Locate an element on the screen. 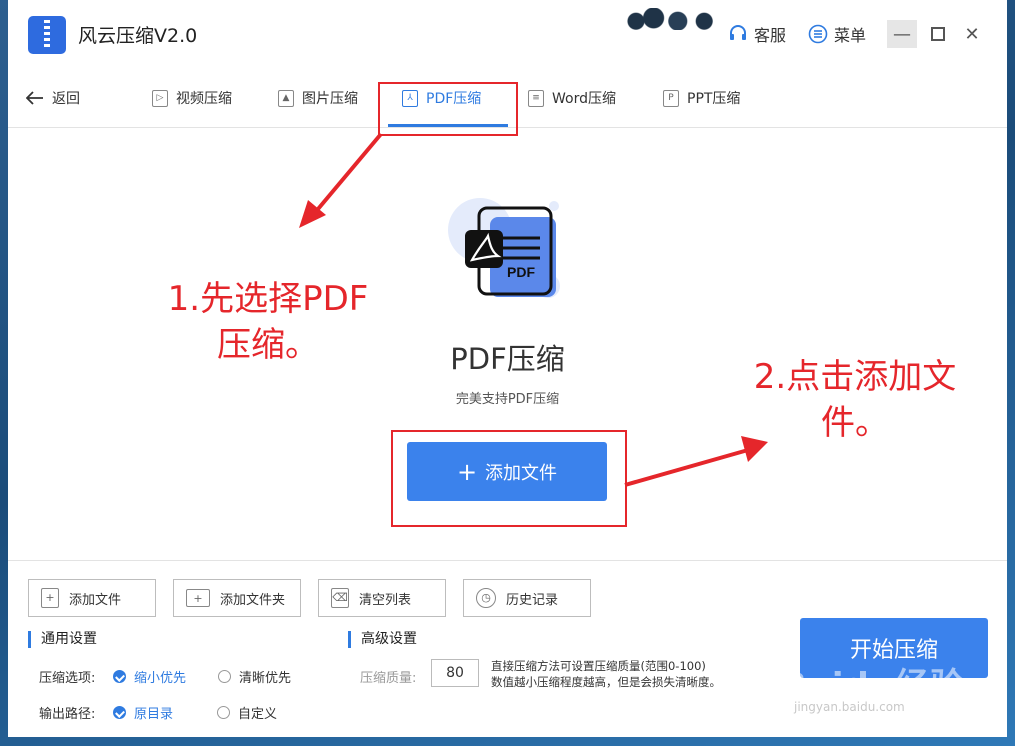 This screenshot has height=746, width=1015. compress-option-row: 压缩选项: 缩小优先 清晰优先 is located at coordinates (165, 676).